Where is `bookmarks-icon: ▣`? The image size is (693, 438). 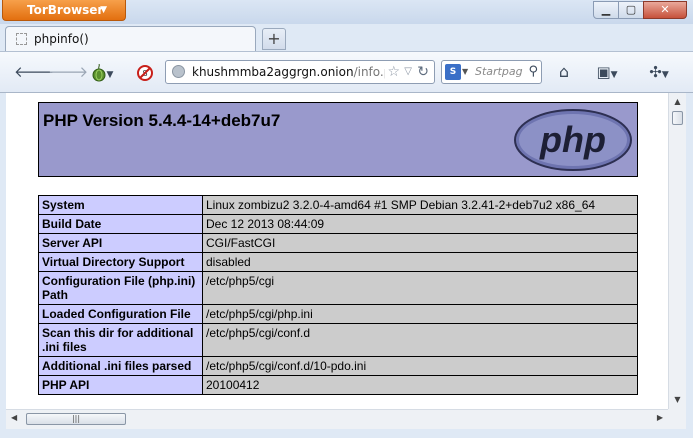
bookmarks-icon: ▣ is located at coordinates (603, 72).